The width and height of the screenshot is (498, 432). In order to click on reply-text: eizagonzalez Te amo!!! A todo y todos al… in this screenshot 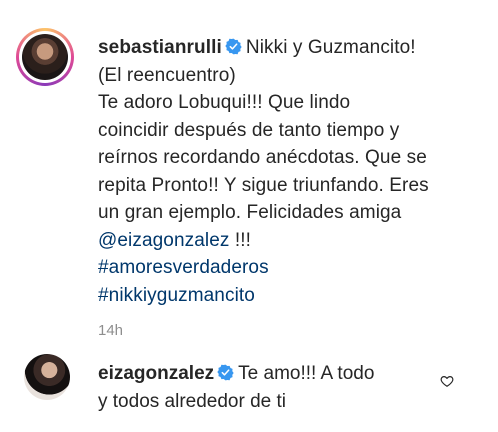, I will do `click(263, 387)`.